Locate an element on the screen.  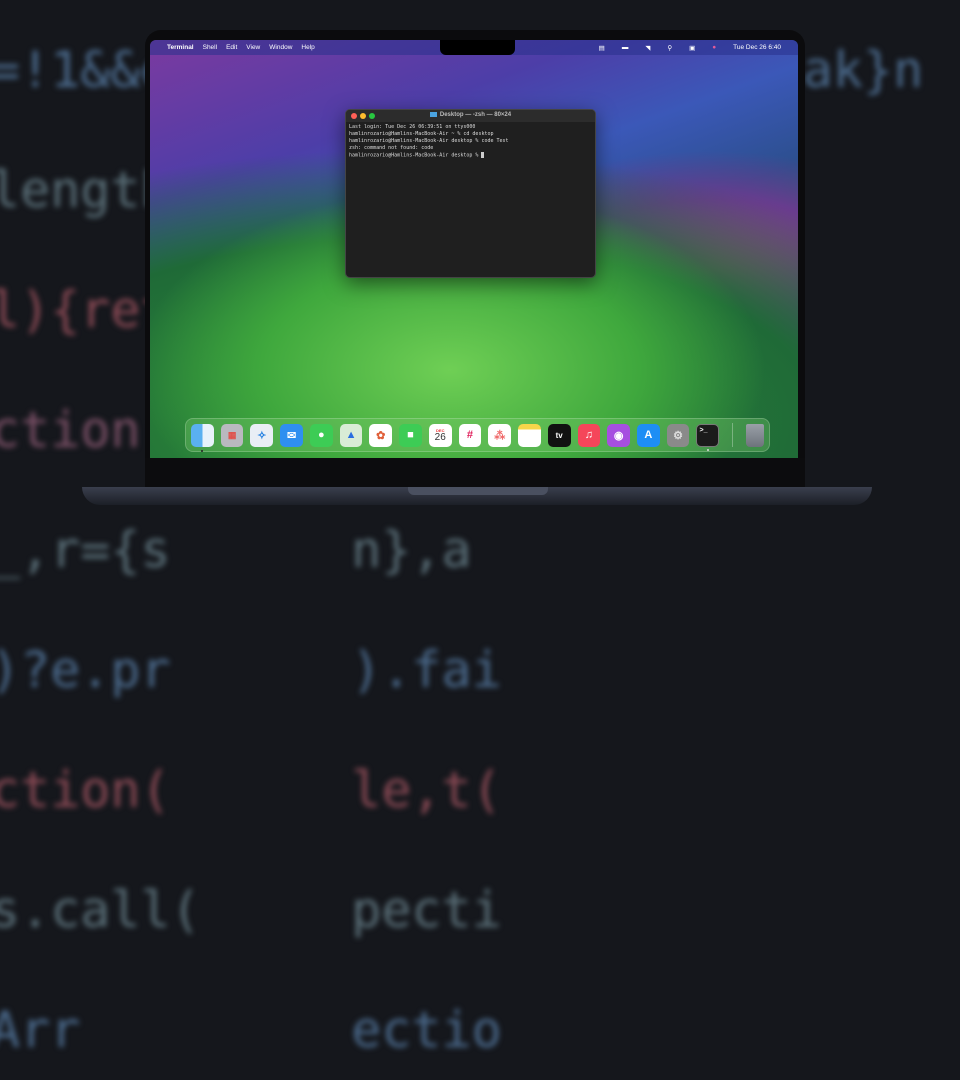
dock-launchpad-icon: ▦ is located at coordinates (232, 435).